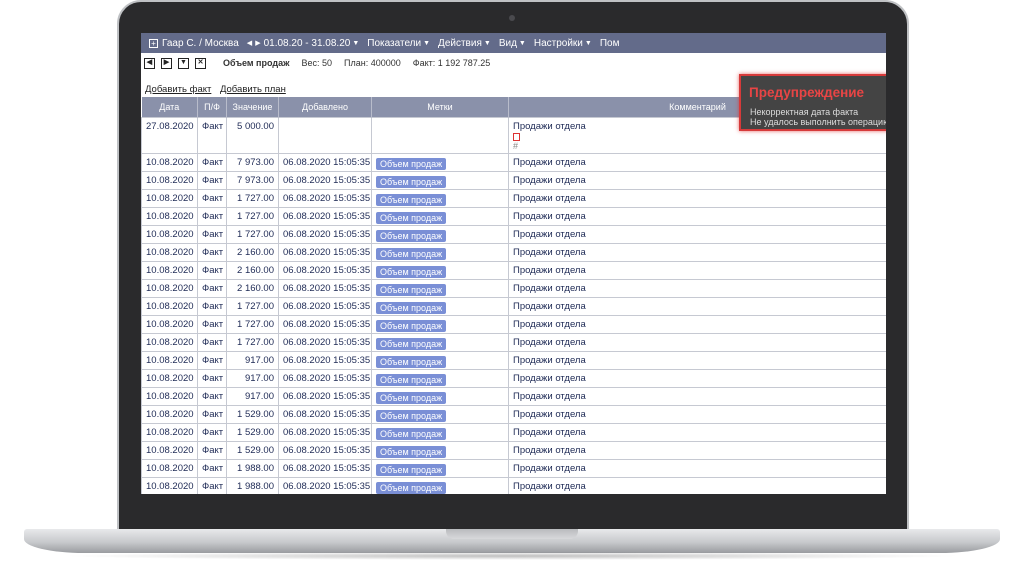  What do you see at coordinates (255, 162) in the screenshot?
I see `cell-value-text: 7 973.00` at bounding box center [255, 162].